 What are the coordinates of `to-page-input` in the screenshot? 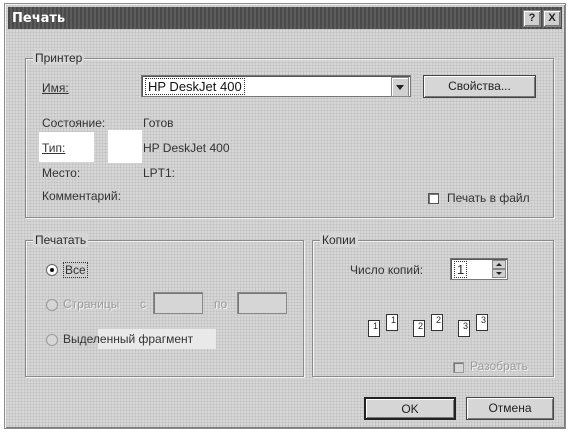 It's located at (262, 303).